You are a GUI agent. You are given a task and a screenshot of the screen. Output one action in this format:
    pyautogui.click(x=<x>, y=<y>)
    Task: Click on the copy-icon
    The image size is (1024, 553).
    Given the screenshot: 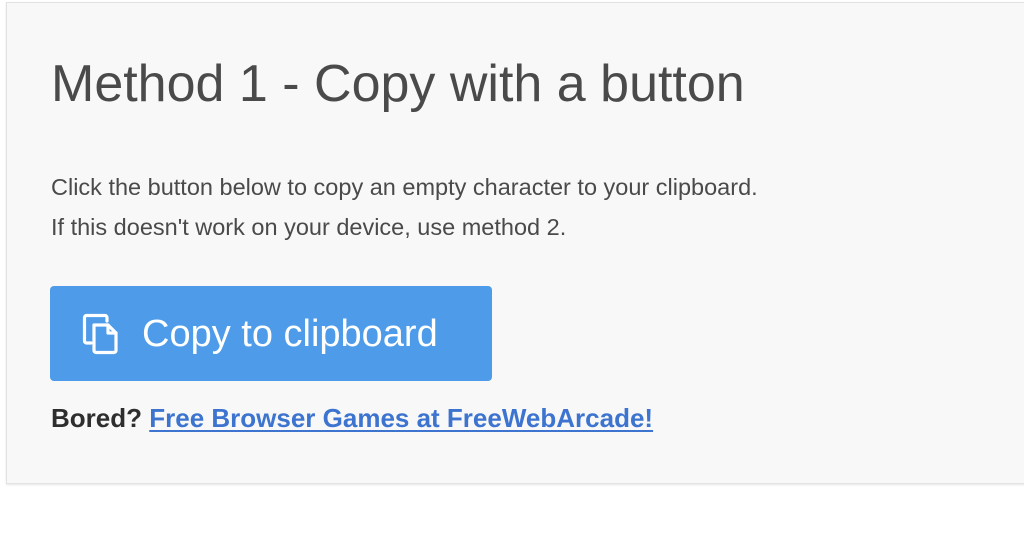 What is the action you would take?
    pyautogui.click(x=100, y=334)
    